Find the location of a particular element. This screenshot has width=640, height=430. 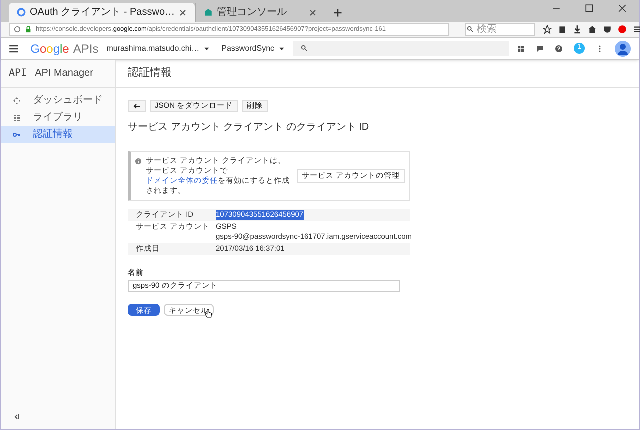

help-icon is located at coordinates (559, 48).